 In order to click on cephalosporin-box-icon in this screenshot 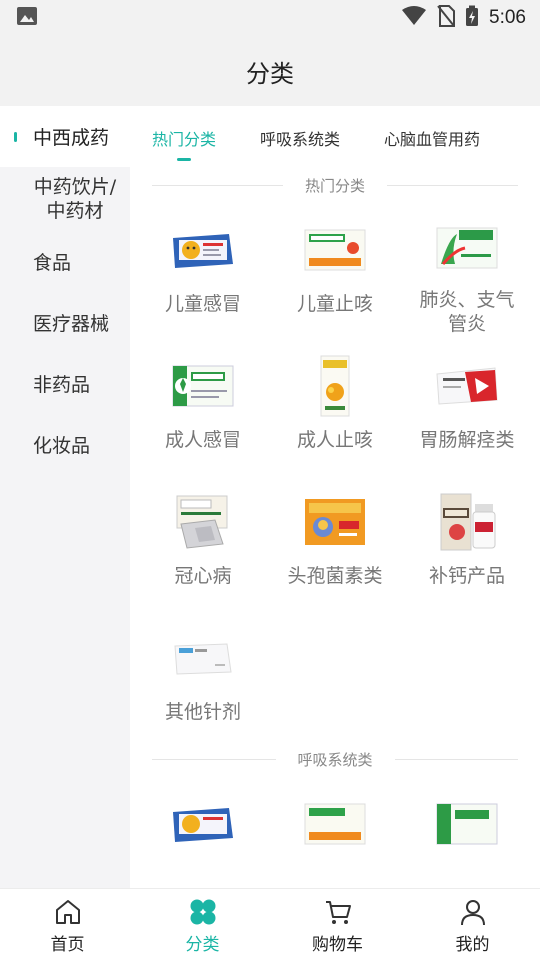, I will do `click(335, 522)`.